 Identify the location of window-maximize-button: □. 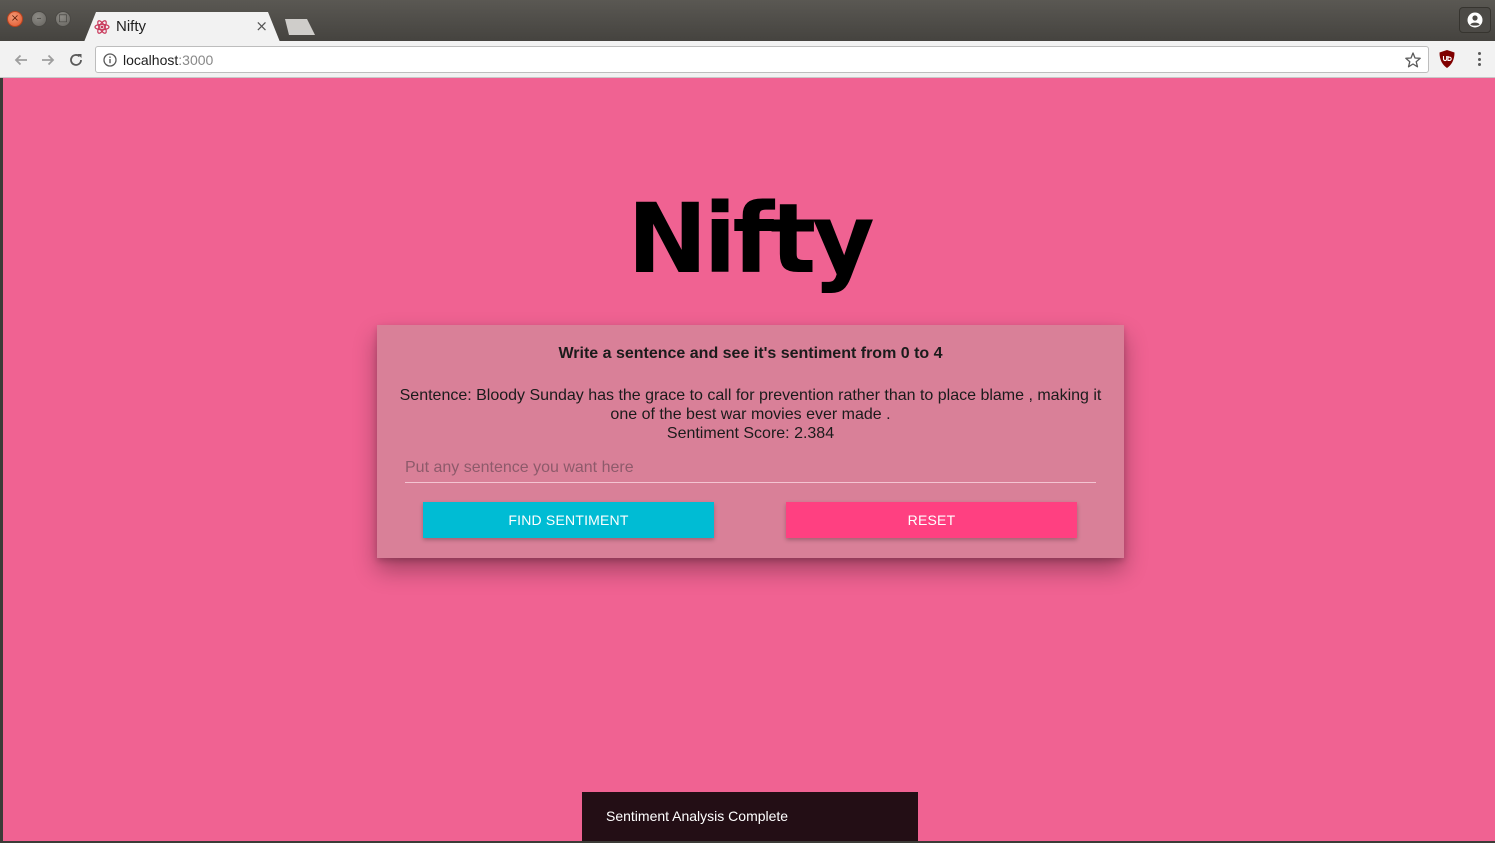
(63, 19).